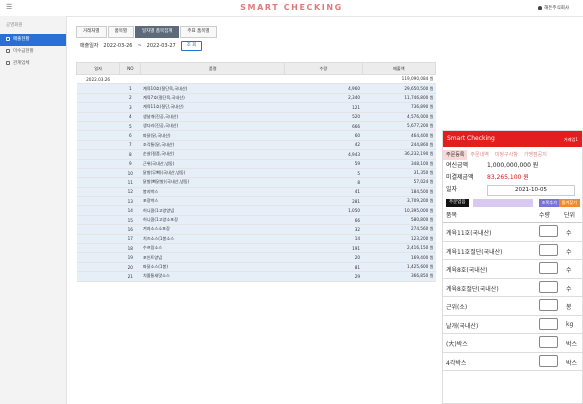 This screenshot has height=404, width=583. What do you see at coordinates (256, 117) in the screenshot?
I see `table-row: 4 생날개(진공,국내산) 520 4,576,000 원` at bounding box center [256, 117].